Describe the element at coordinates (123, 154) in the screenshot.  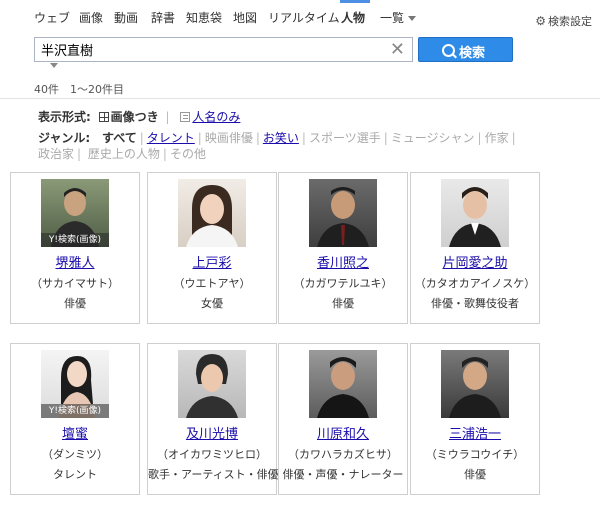
I see `genre-historical: 歴史上の人物` at that location.